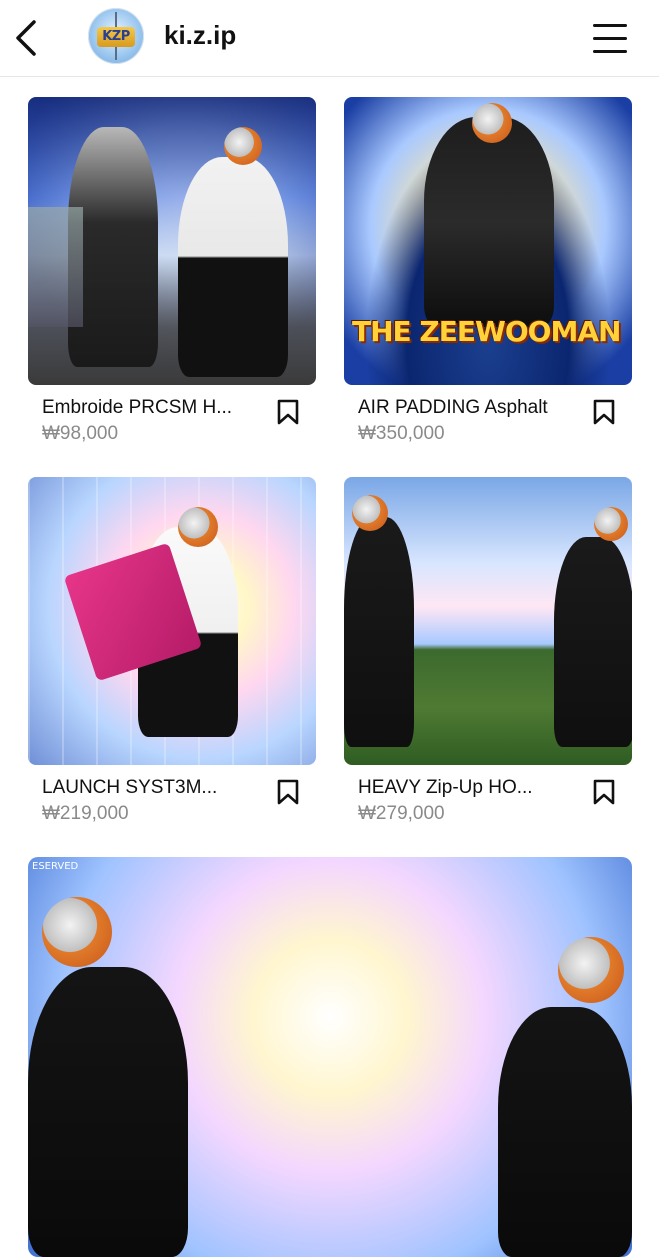 This screenshot has width=659, height=1257. What do you see at coordinates (80, 433) in the screenshot?
I see `product-price: ₩98,000` at bounding box center [80, 433].